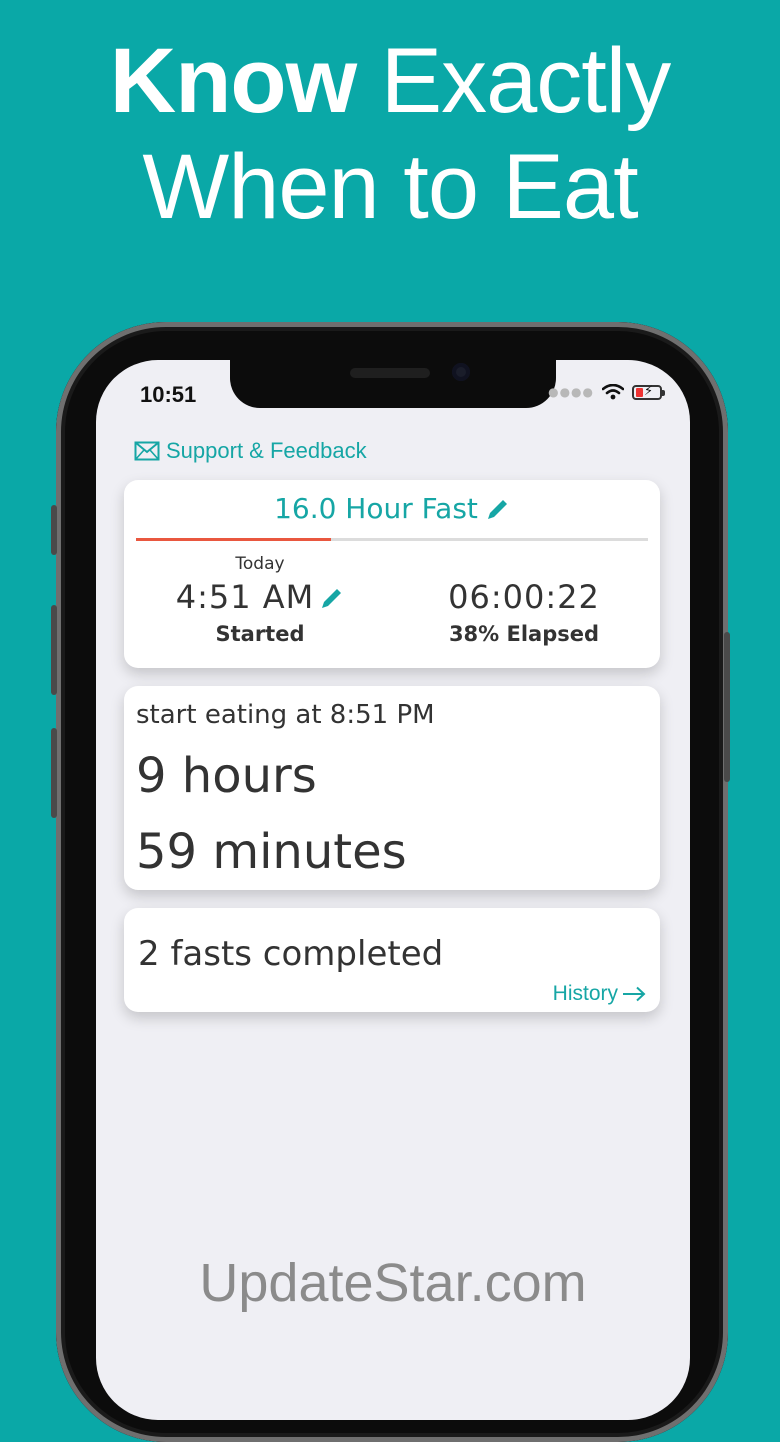 The height and width of the screenshot is (1442, 780). What do you see at coordinates (585, 993) in the screenshot?
I see `history-label: History` at bounding box center [585, 993].